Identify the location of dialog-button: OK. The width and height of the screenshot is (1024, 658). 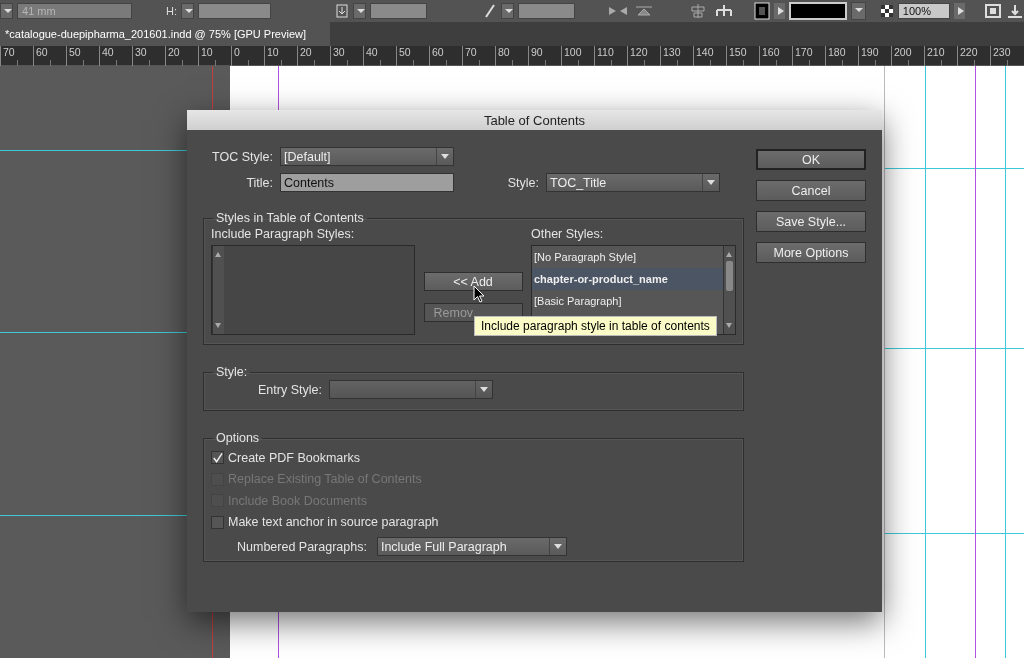
(811, 159).